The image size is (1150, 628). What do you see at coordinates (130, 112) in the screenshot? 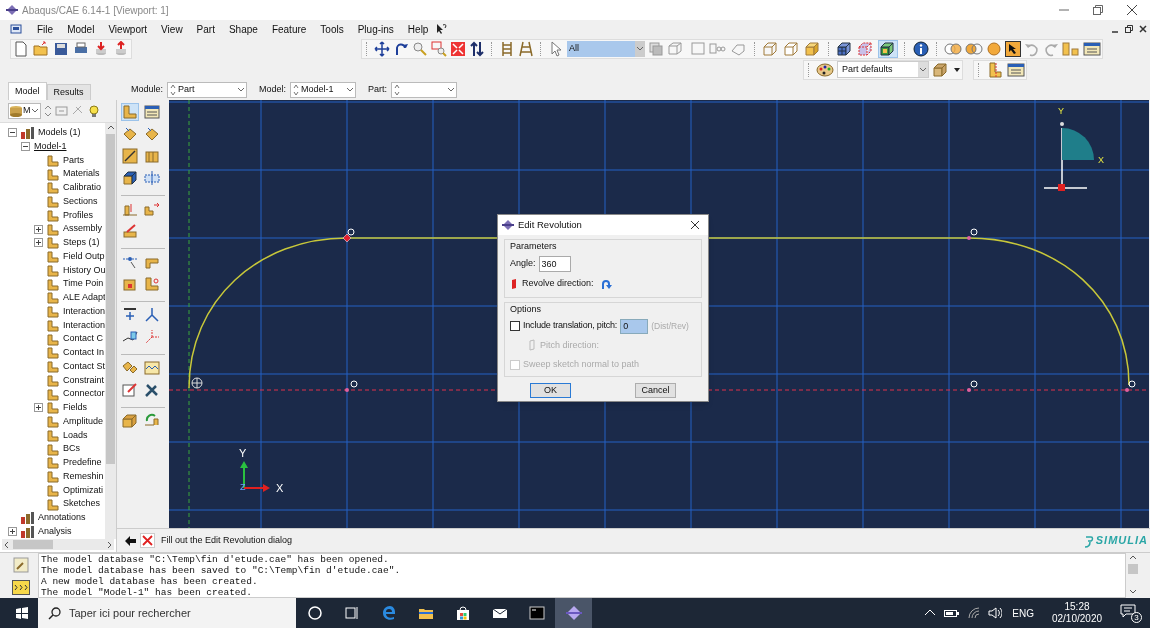
I see `part-icon` at bounding box center [130, 112].